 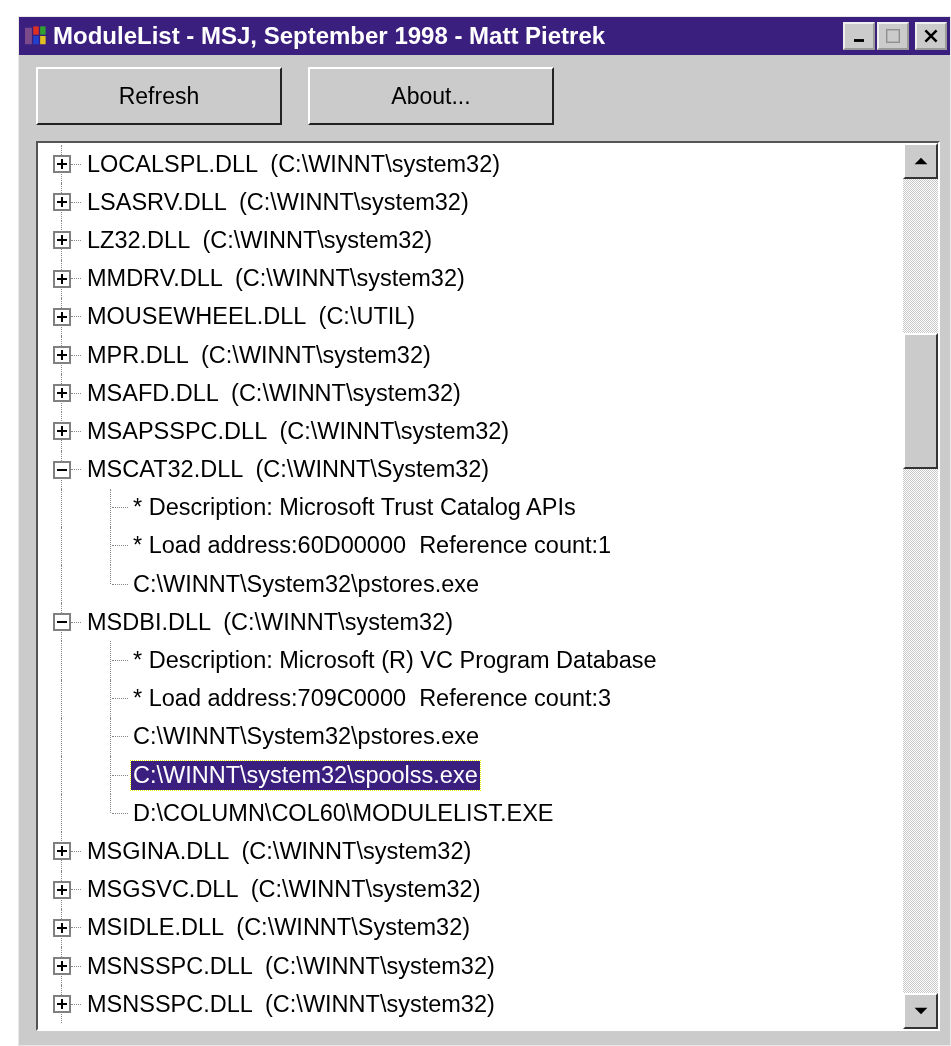 I want to click on maximize-icon, so click(x=893, y=36).